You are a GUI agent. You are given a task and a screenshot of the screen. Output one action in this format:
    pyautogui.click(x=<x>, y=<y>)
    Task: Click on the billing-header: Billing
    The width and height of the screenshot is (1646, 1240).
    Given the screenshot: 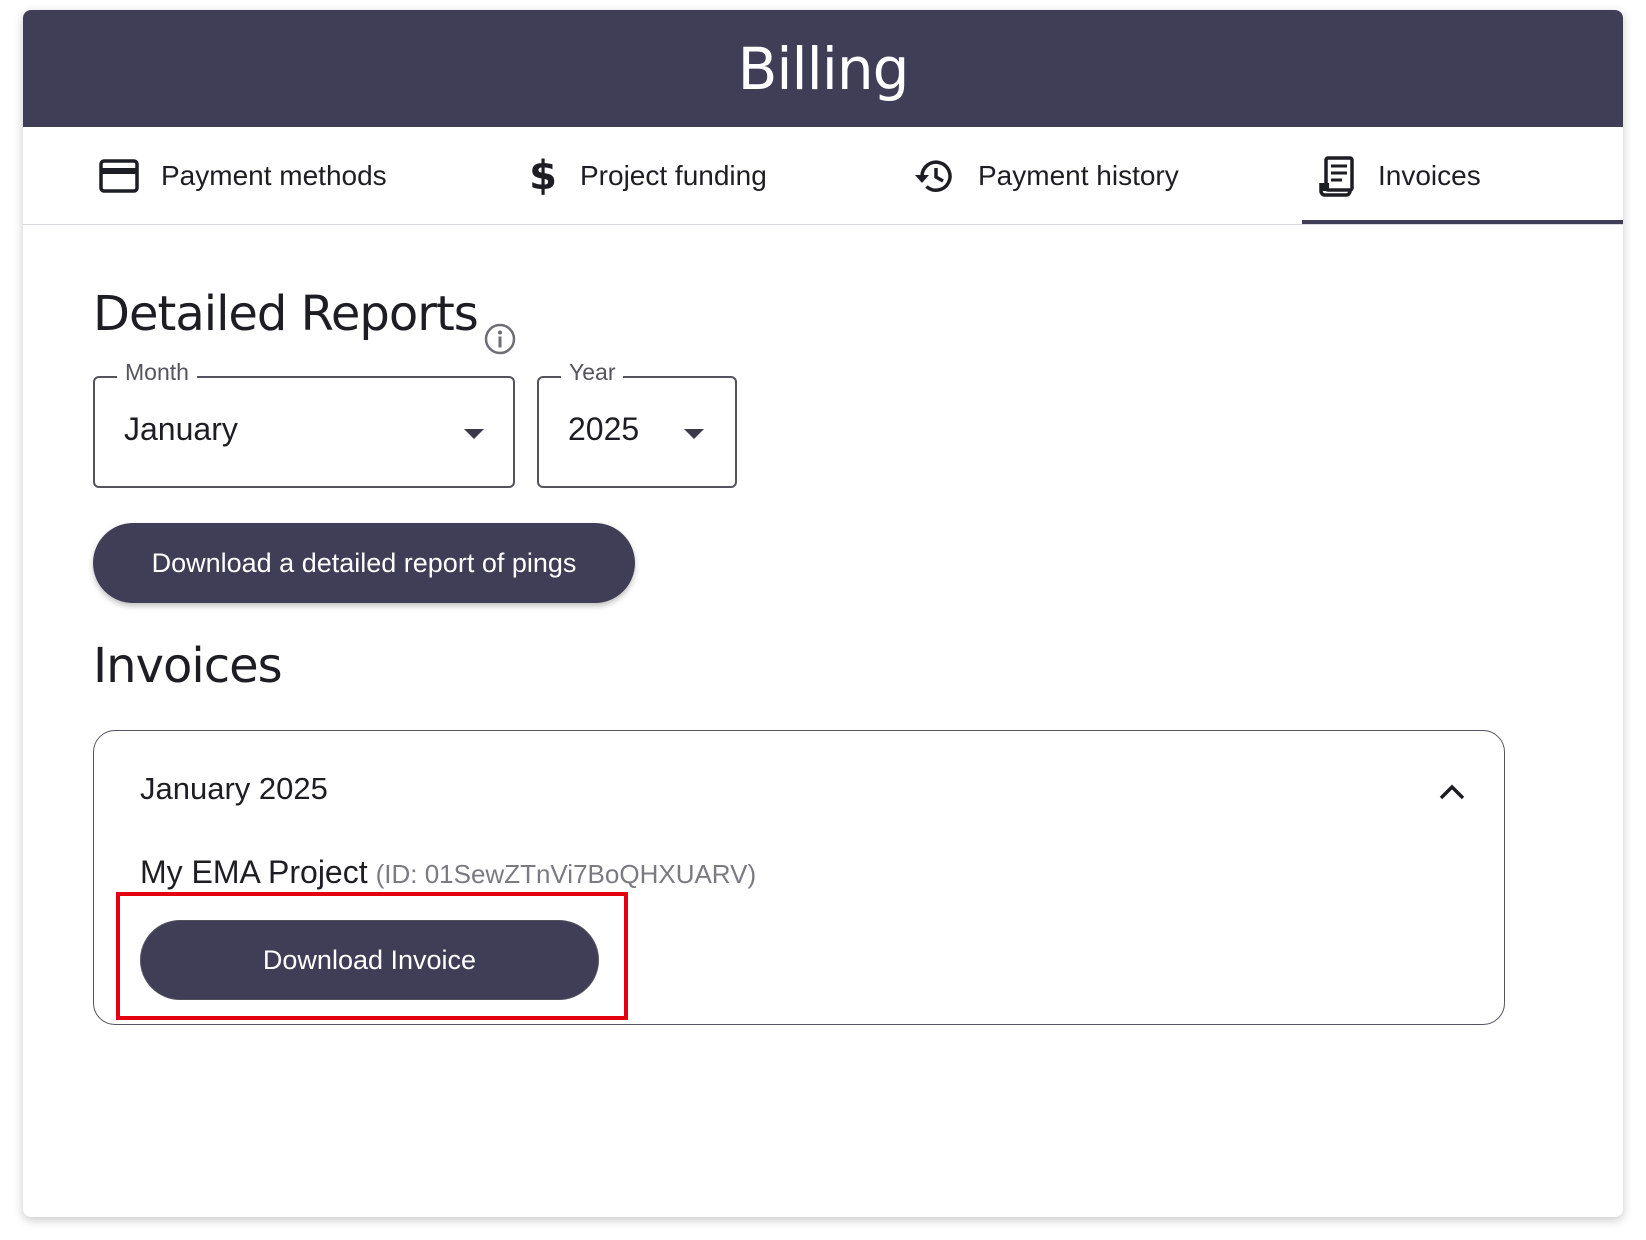 What is the action you would take?
    pyautogui.click(x=823, y=68)
    